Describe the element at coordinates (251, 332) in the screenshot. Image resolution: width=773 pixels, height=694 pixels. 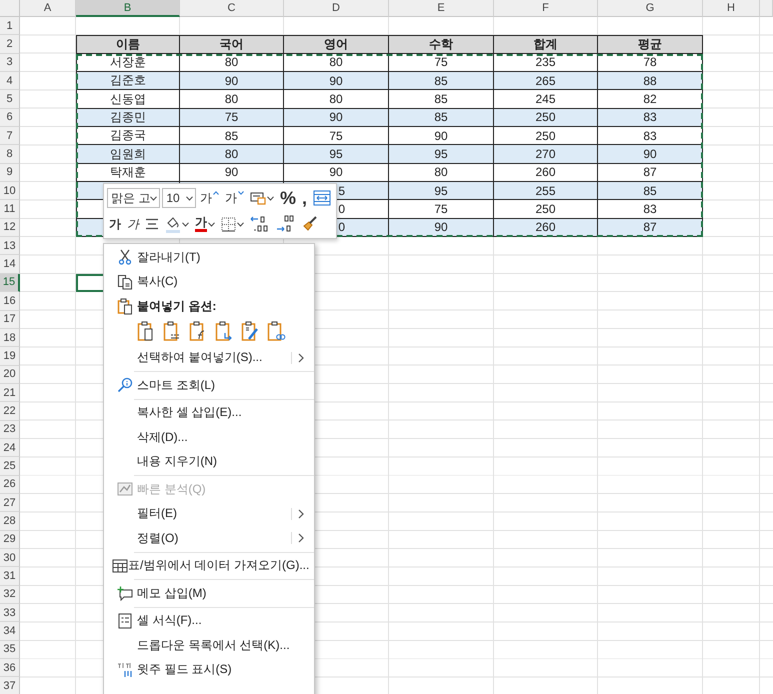
I see `paste-formatting-icon` at that location.